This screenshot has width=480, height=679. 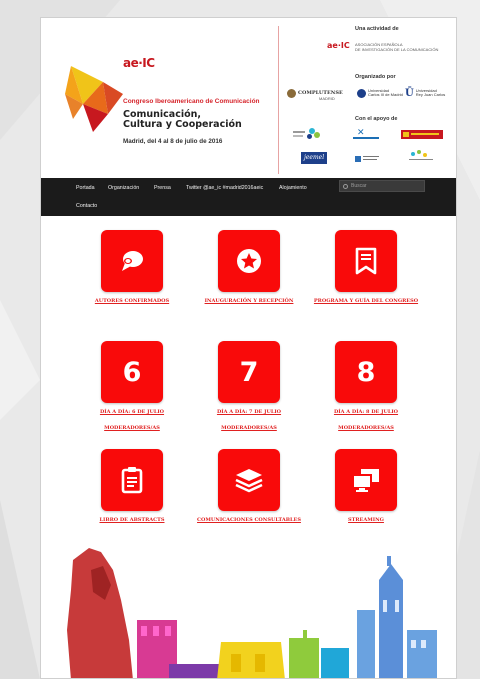 I want to click on tile-dia-6-label: DÍA A DÍA: 6 DE JULIO, so click(x=132, y=412).